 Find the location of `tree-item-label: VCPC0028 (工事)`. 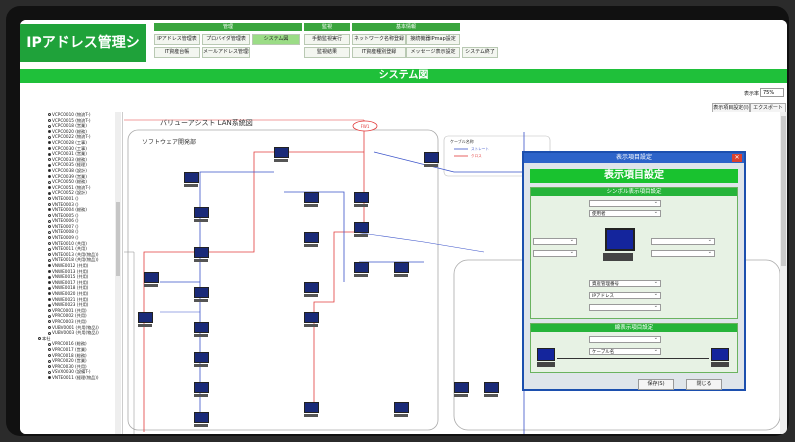

tree-item-label: VCPC0028 (工事) is located at coordinates (69, 142).